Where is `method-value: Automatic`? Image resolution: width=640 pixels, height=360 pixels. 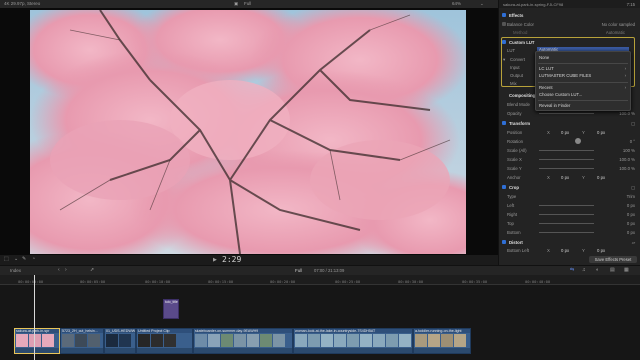
method-value: Automatic is located at coordinates (615, 32).